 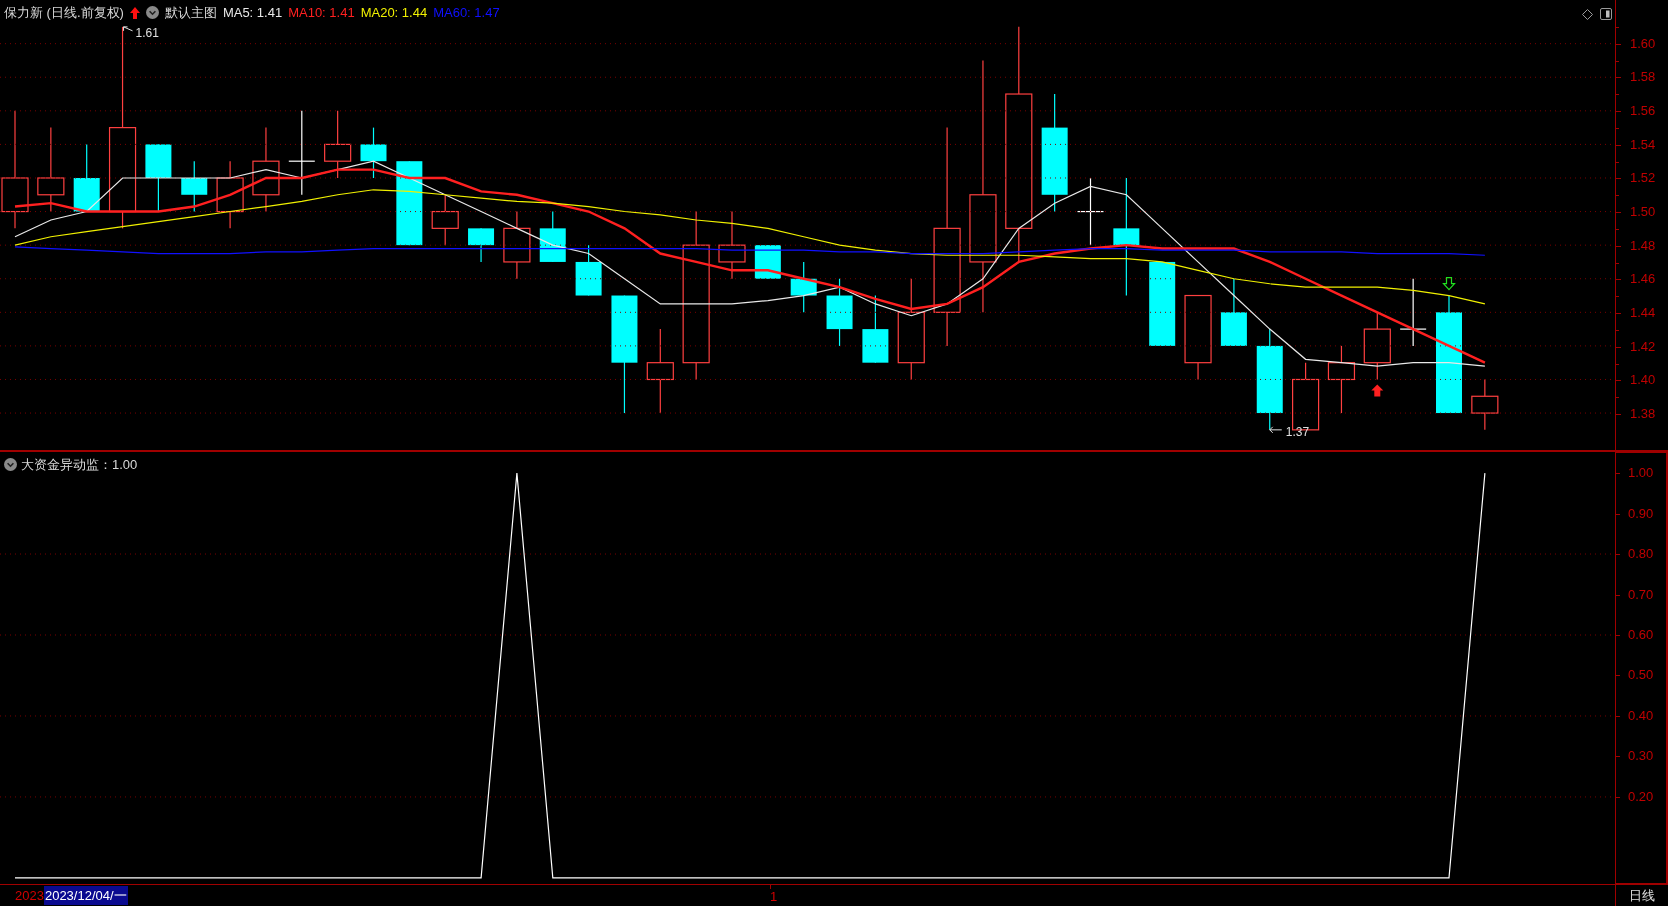 I want to click on axis-label: 1.42, so click(x=1643, y=346).